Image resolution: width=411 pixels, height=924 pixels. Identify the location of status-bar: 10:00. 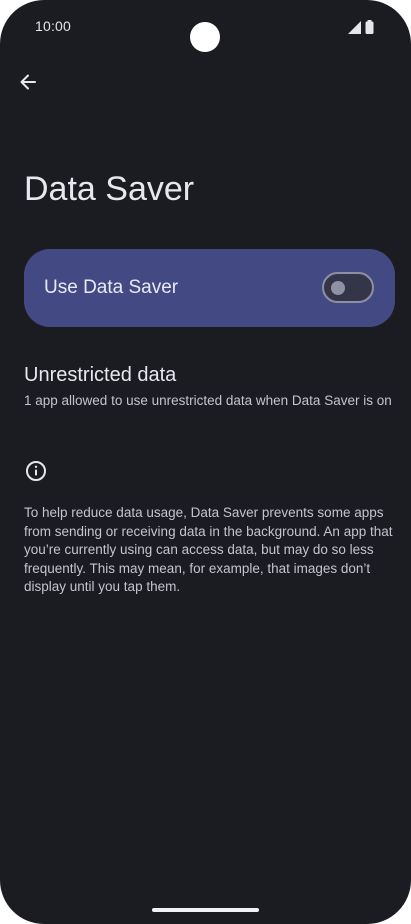
(205, 27).